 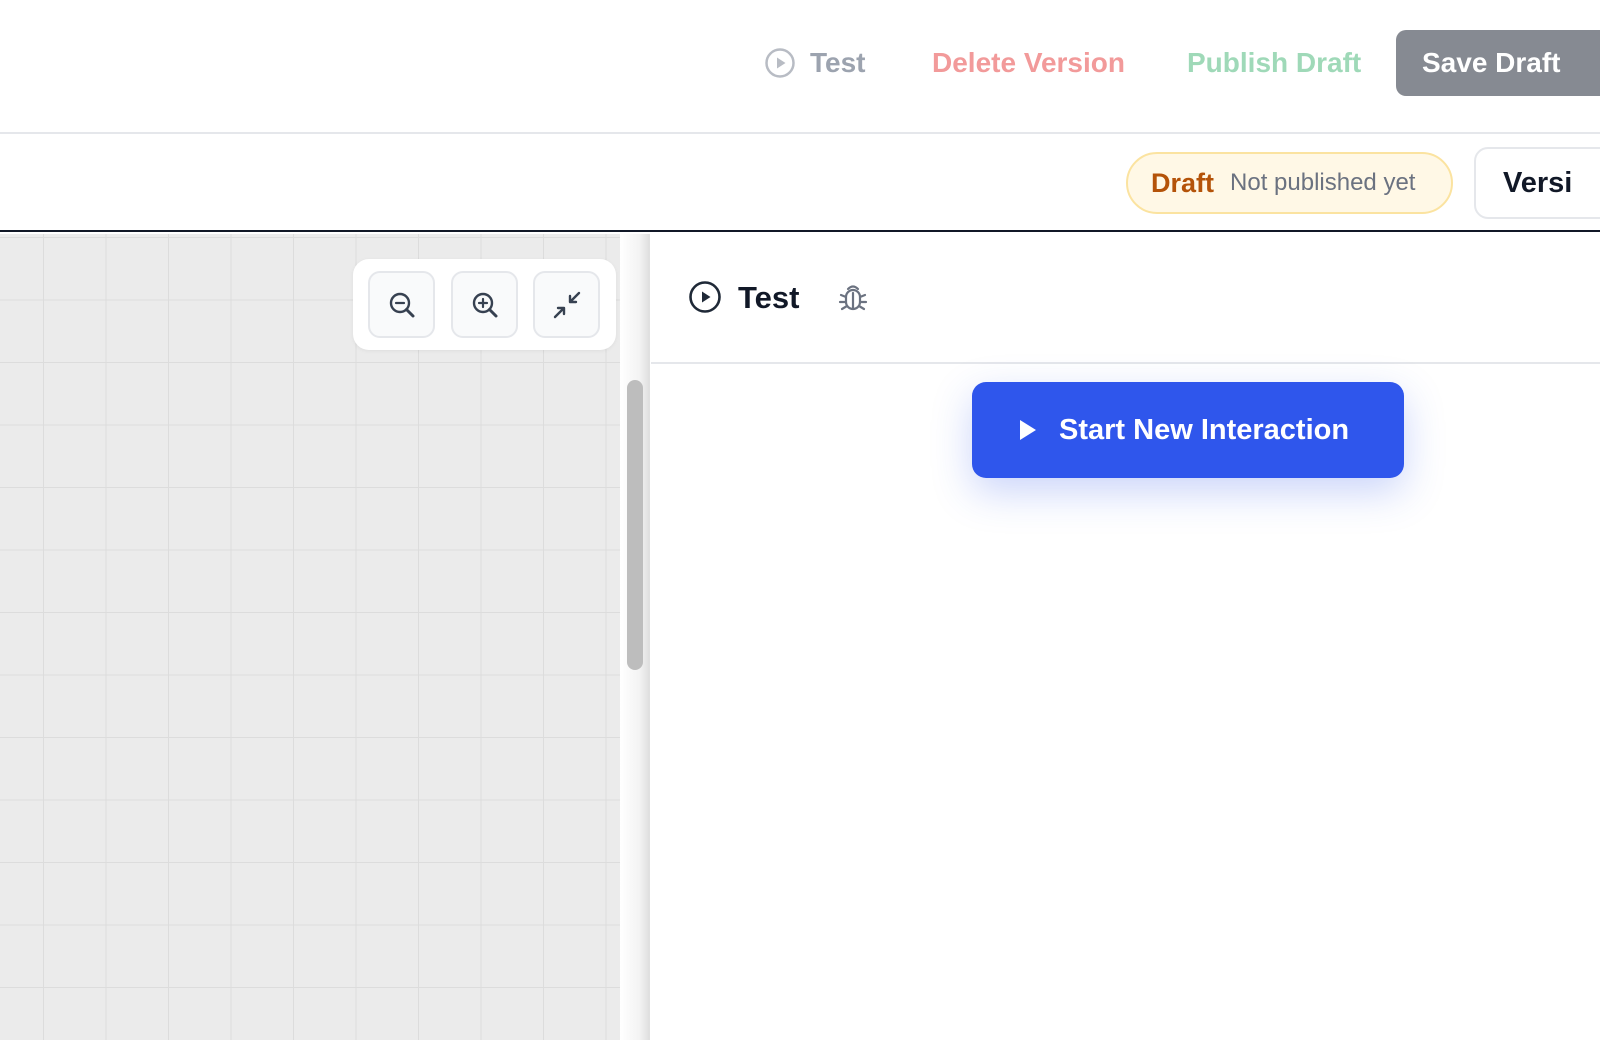 What do you see at coordinates (1183, 182) in the screenshot?
I see `draft-label: Draft` at bounding box center [1183, 182].